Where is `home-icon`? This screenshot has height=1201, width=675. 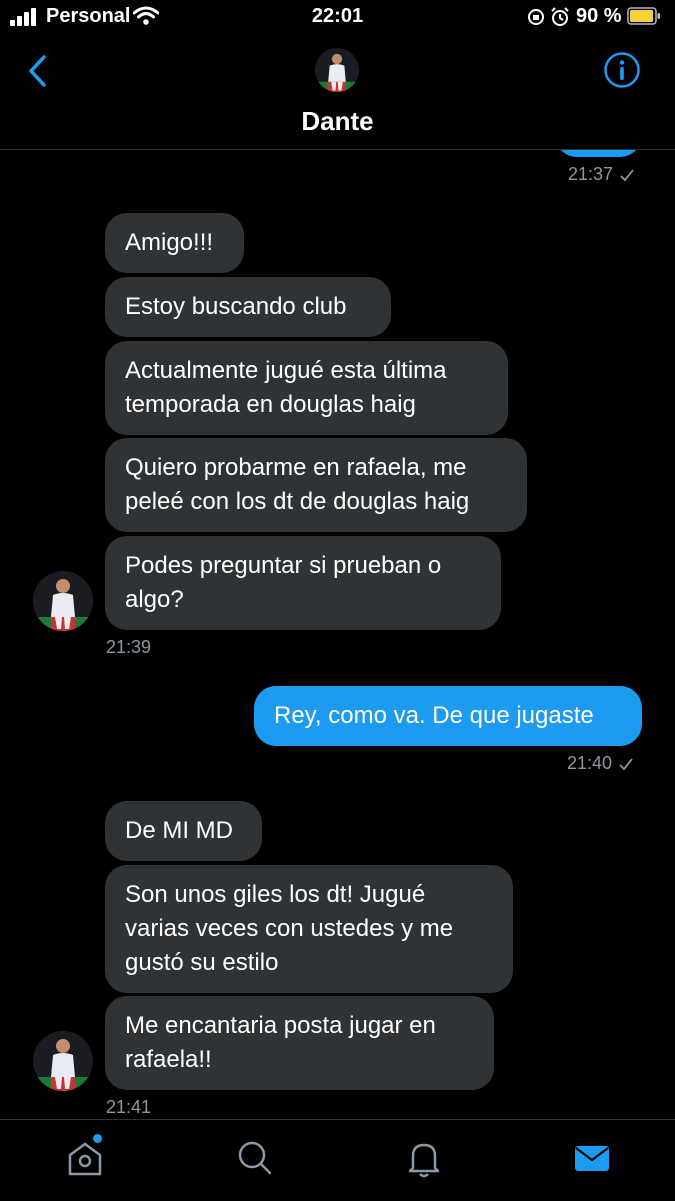 home-icon is located at coordinates (85, 1158).